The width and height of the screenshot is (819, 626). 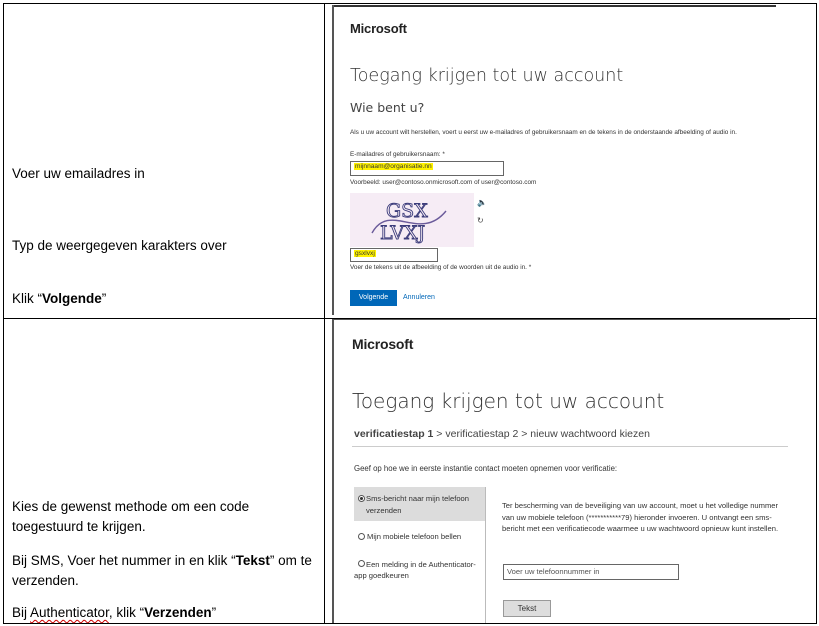 What do you see at coordinates (394, 255) in the screenshot?
I see `captcha-field: gsxlvxj` at bounding box center [394, 255].